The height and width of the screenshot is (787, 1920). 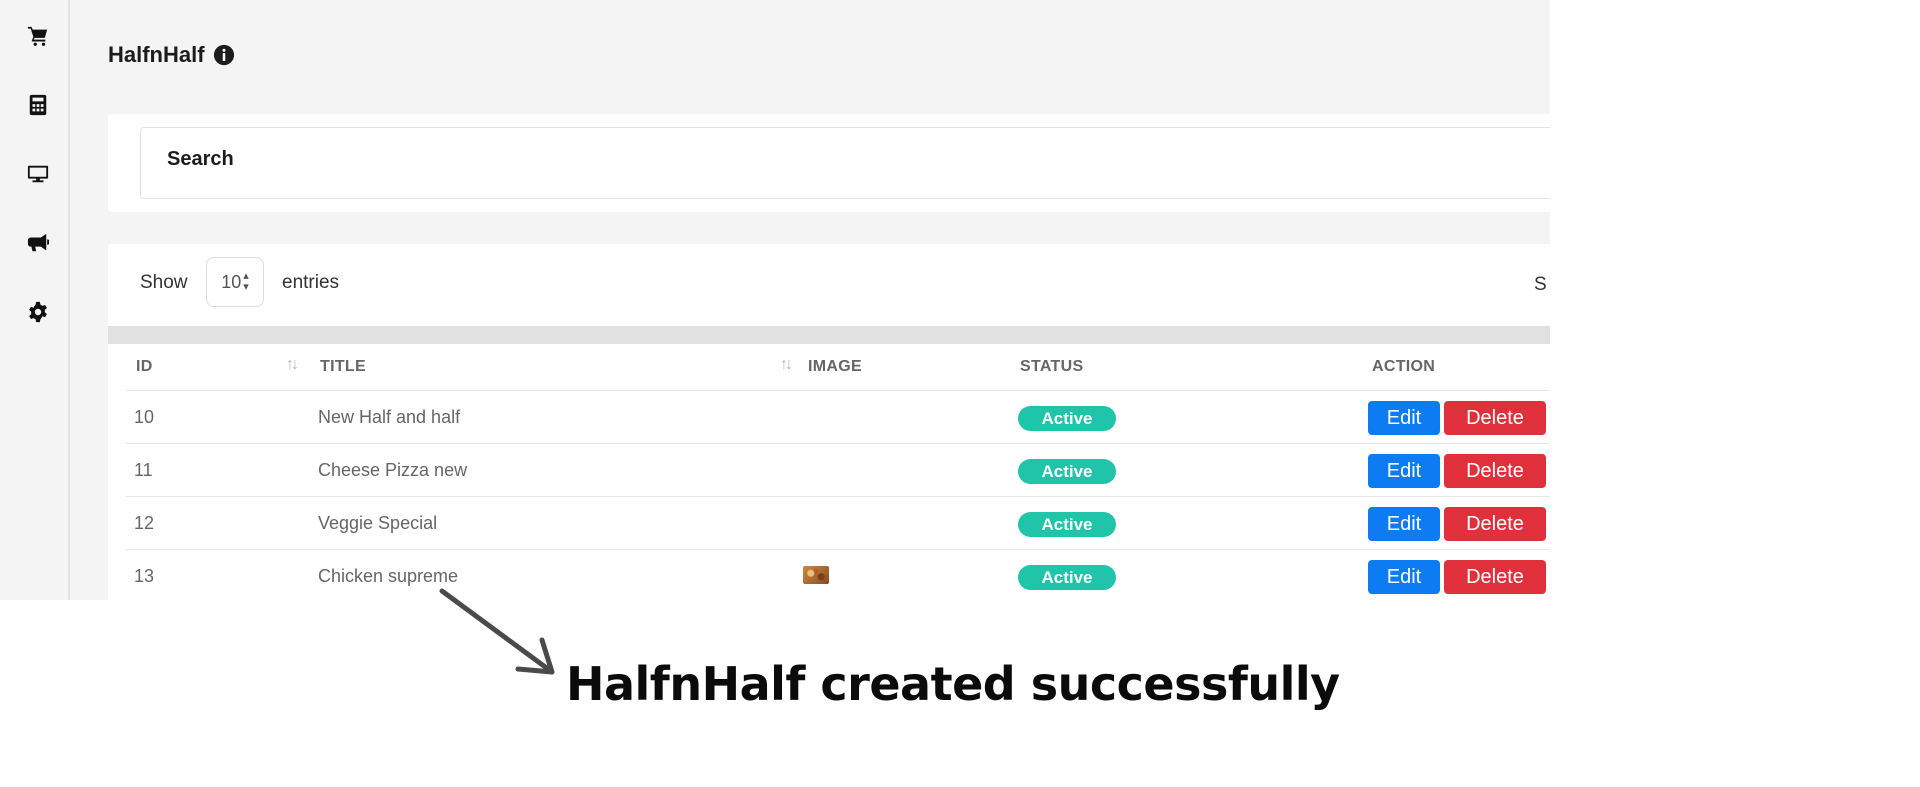 I want to click on table-header: ID ↑↓ TITLE ↑↓ IMAGE STATUS ACTION, so click(x=838, y=367).